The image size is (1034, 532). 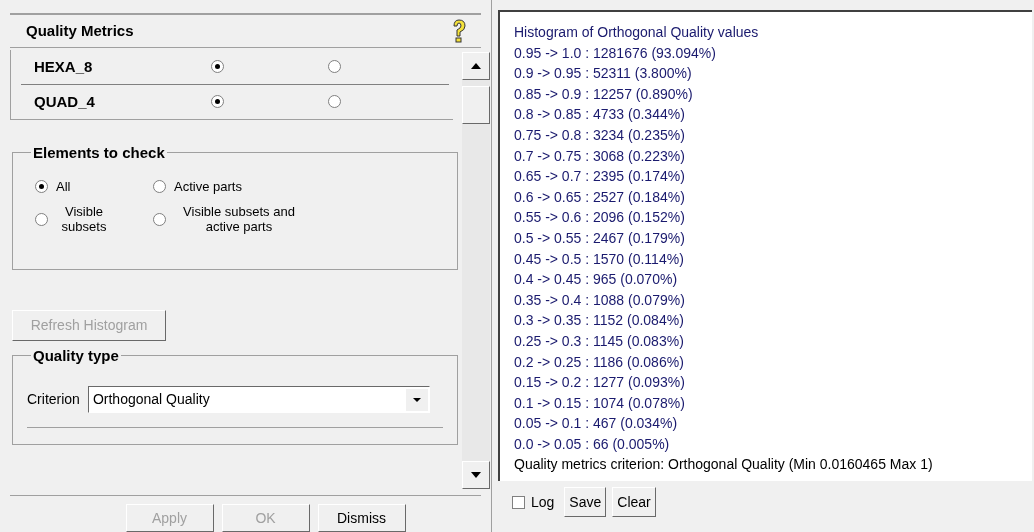 I want to click on scrollbar-thumb, so click(x=476, y=105).